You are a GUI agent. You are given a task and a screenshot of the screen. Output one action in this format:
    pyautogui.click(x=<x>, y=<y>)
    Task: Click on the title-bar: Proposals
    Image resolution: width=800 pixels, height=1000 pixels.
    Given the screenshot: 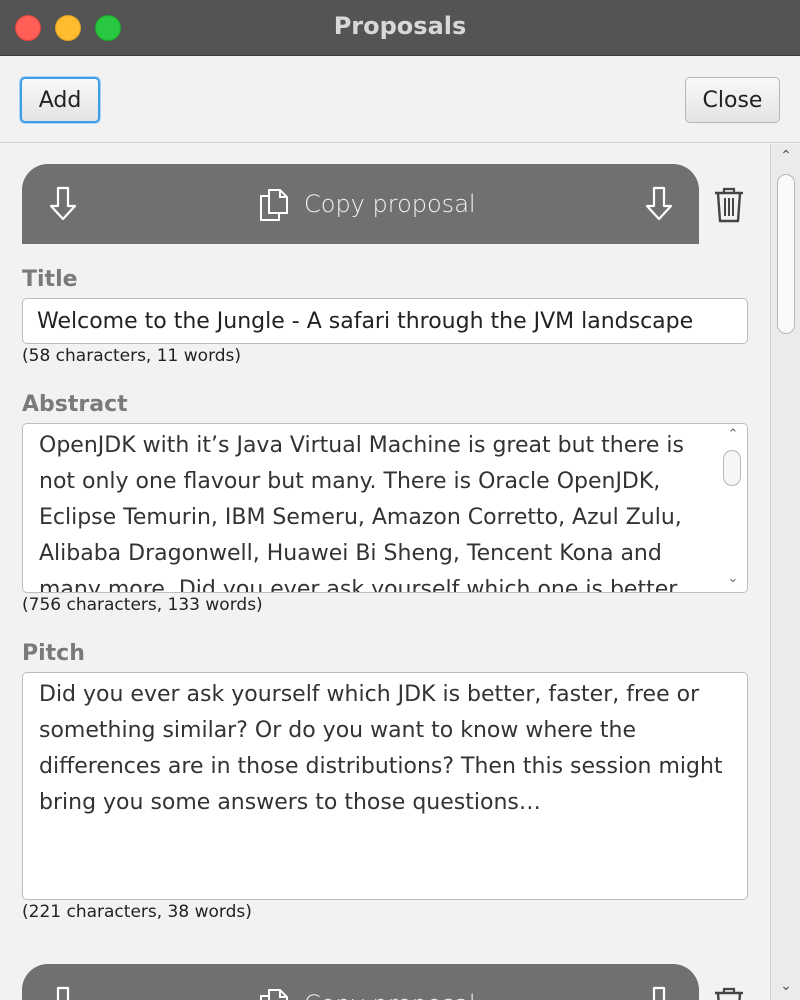 What is the action you would take?
    pyautogui.click(x=400, y=28)
    